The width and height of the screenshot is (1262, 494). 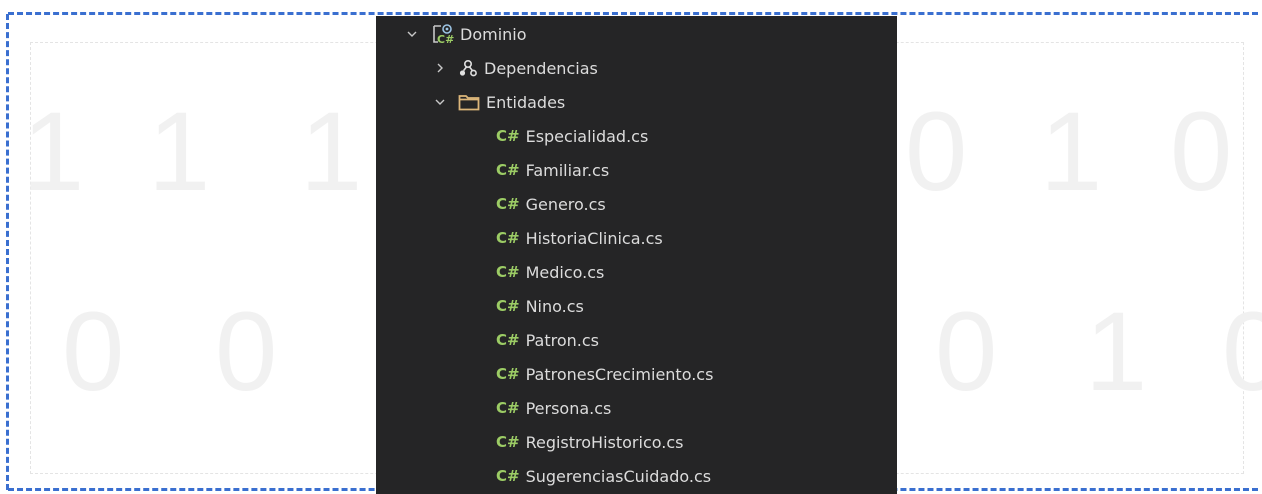 I want to click on project-label: Dominio, so click(x=493, y=34).